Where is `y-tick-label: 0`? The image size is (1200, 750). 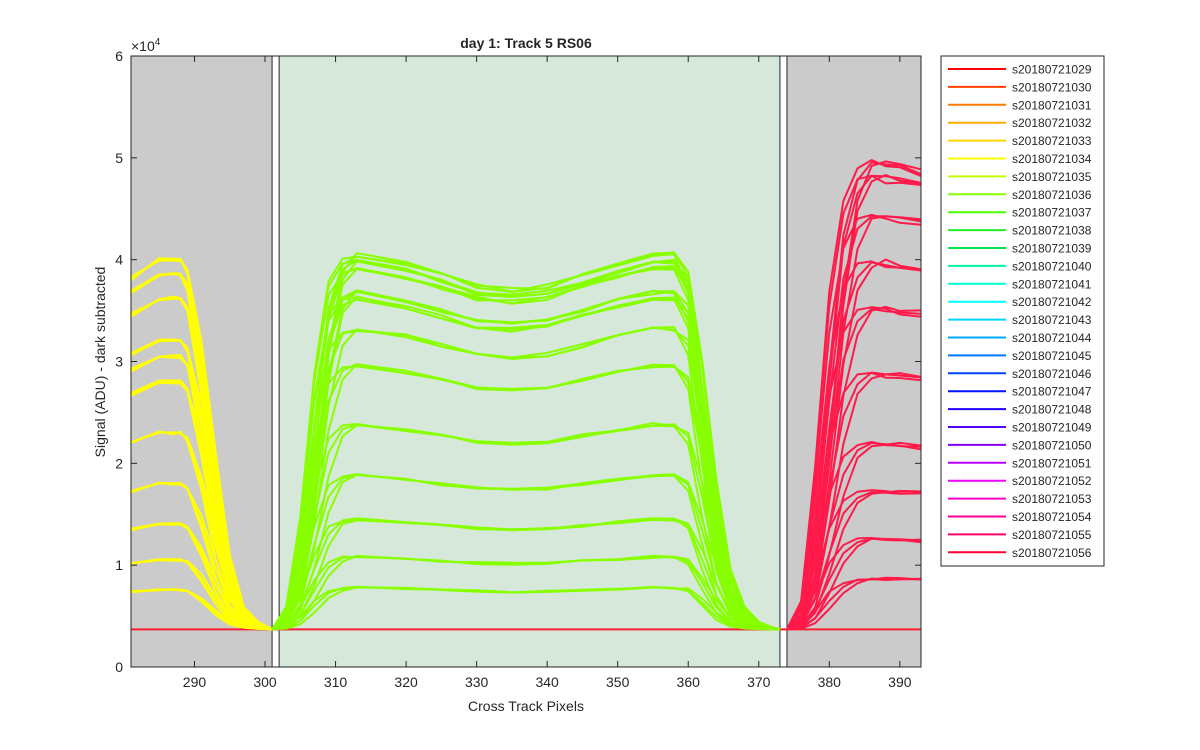 y-tick-label: 0 is located at coordinates (119, 667).